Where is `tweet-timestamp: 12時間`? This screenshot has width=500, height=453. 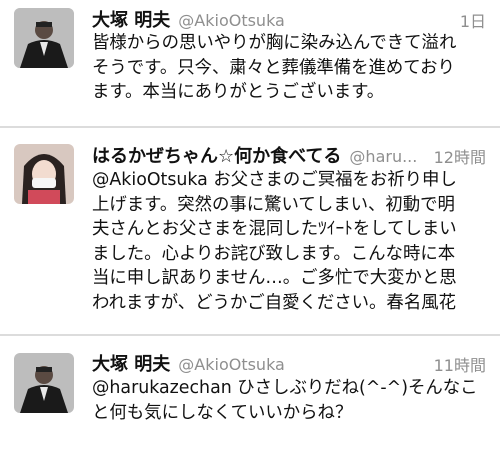 tweet-timestamp: 12時間 is located at coordinates (459, 157).